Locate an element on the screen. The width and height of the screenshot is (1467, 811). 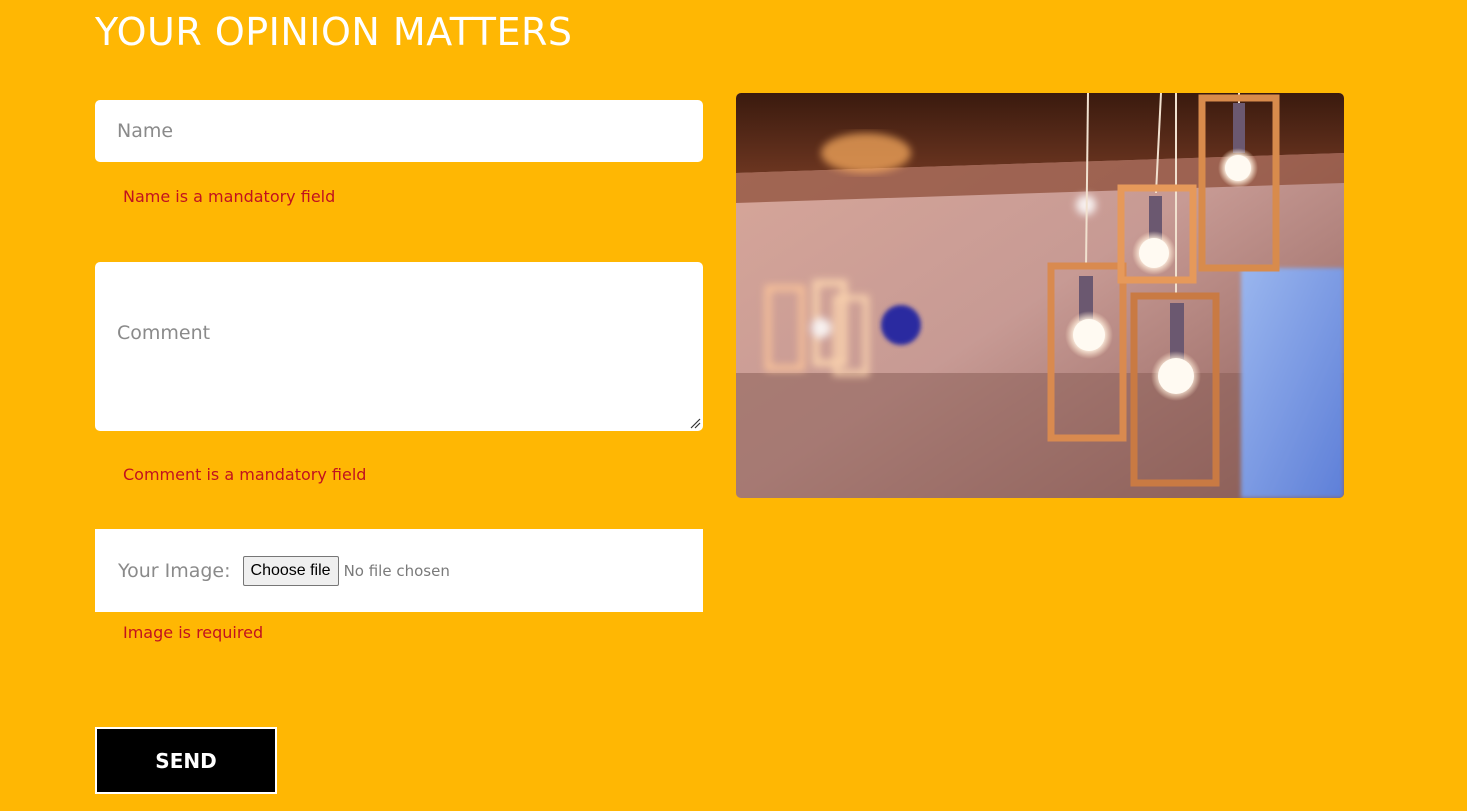
choose-file-button: Choose file is located at coordinates (290, 570).